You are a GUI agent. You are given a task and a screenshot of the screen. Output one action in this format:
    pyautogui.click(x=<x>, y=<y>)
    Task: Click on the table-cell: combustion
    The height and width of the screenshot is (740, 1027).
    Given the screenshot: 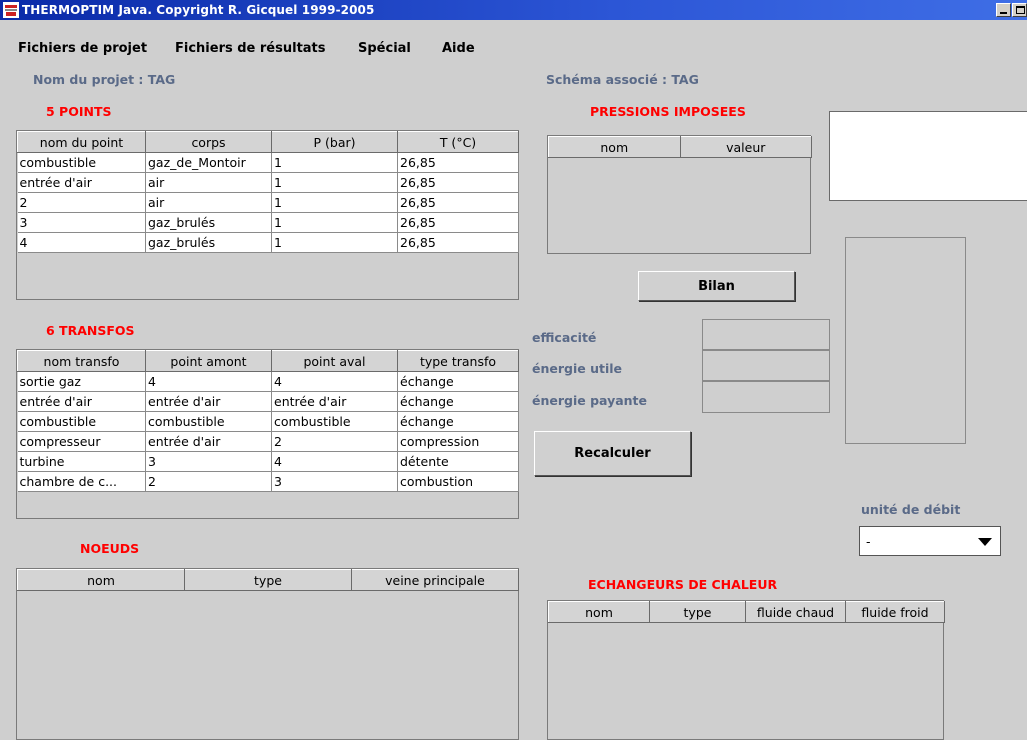 What is the action you would take?
    pyautogui.click(x=458, y=481)
    